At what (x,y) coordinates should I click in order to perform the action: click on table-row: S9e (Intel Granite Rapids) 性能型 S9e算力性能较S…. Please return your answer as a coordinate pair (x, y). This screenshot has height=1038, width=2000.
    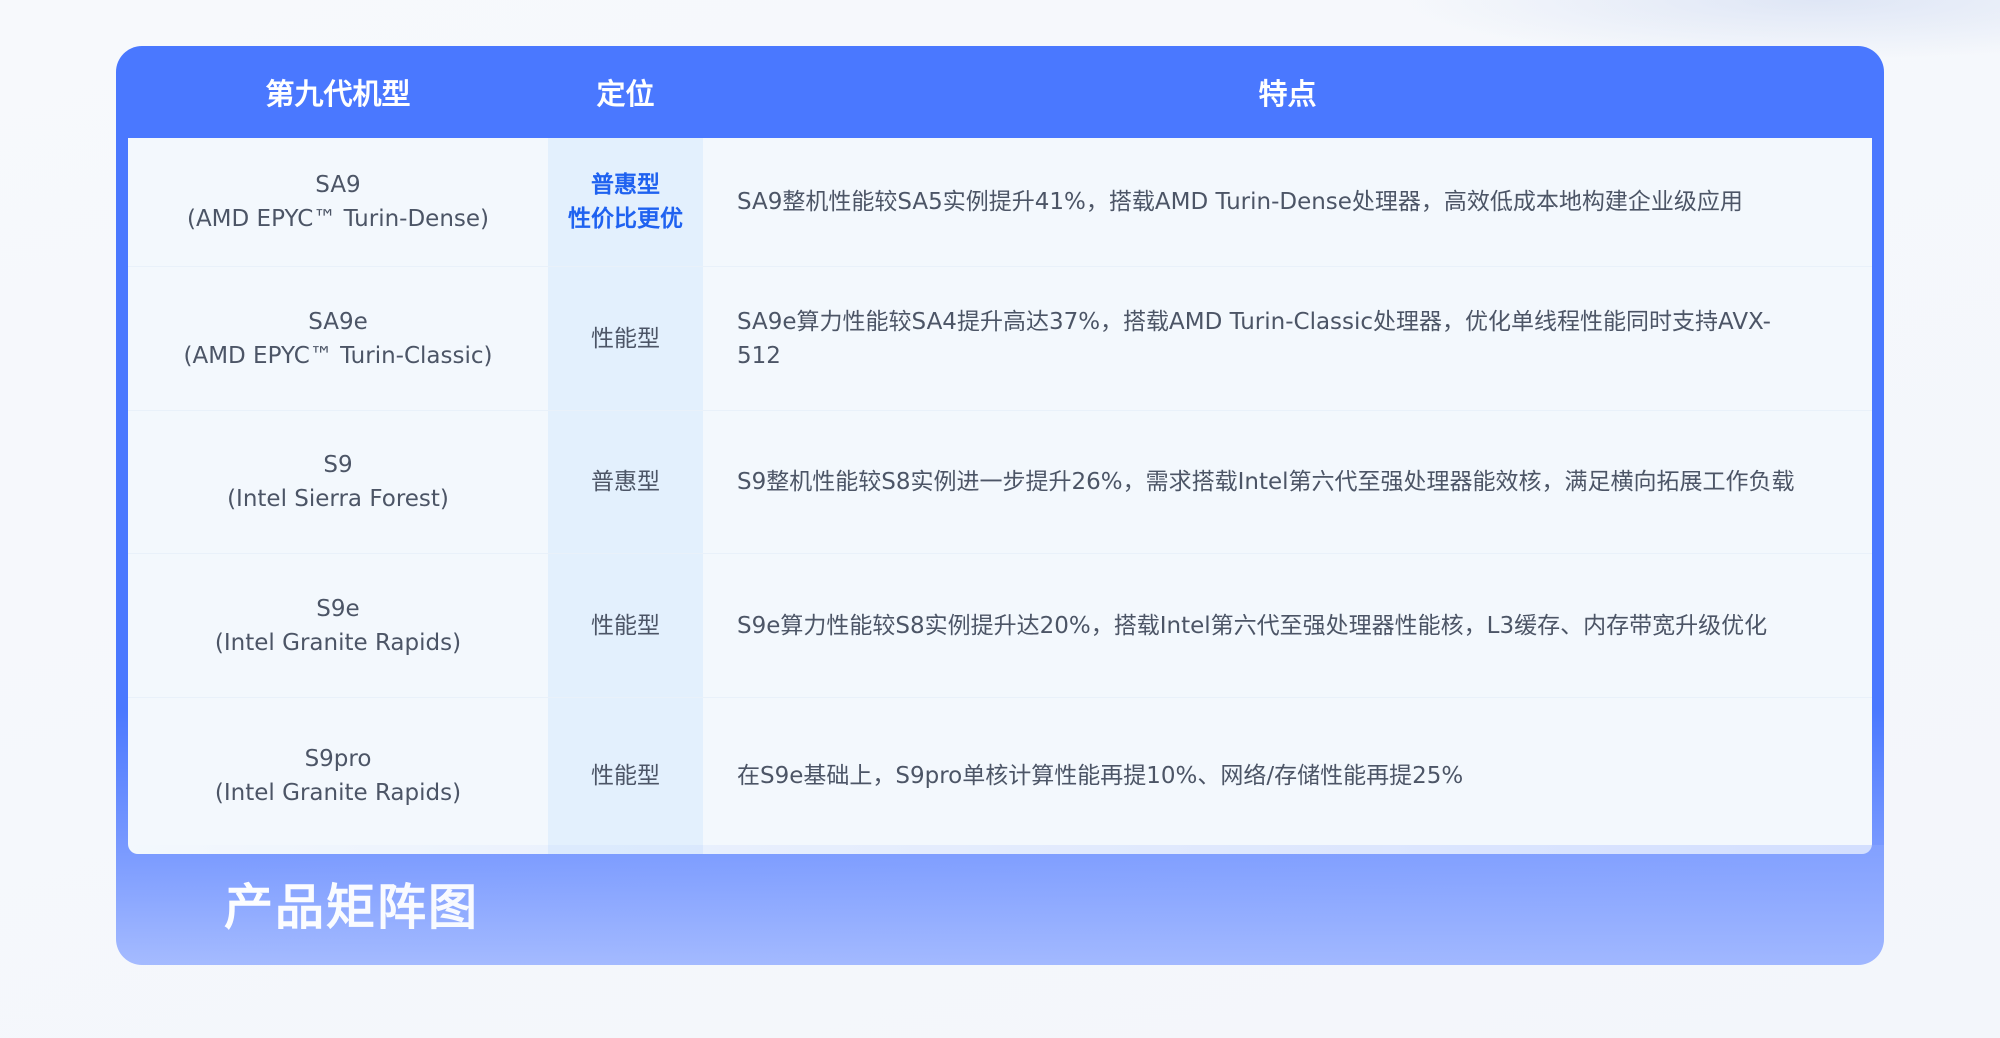
    Looking at the image, I should click on (1000, 626).